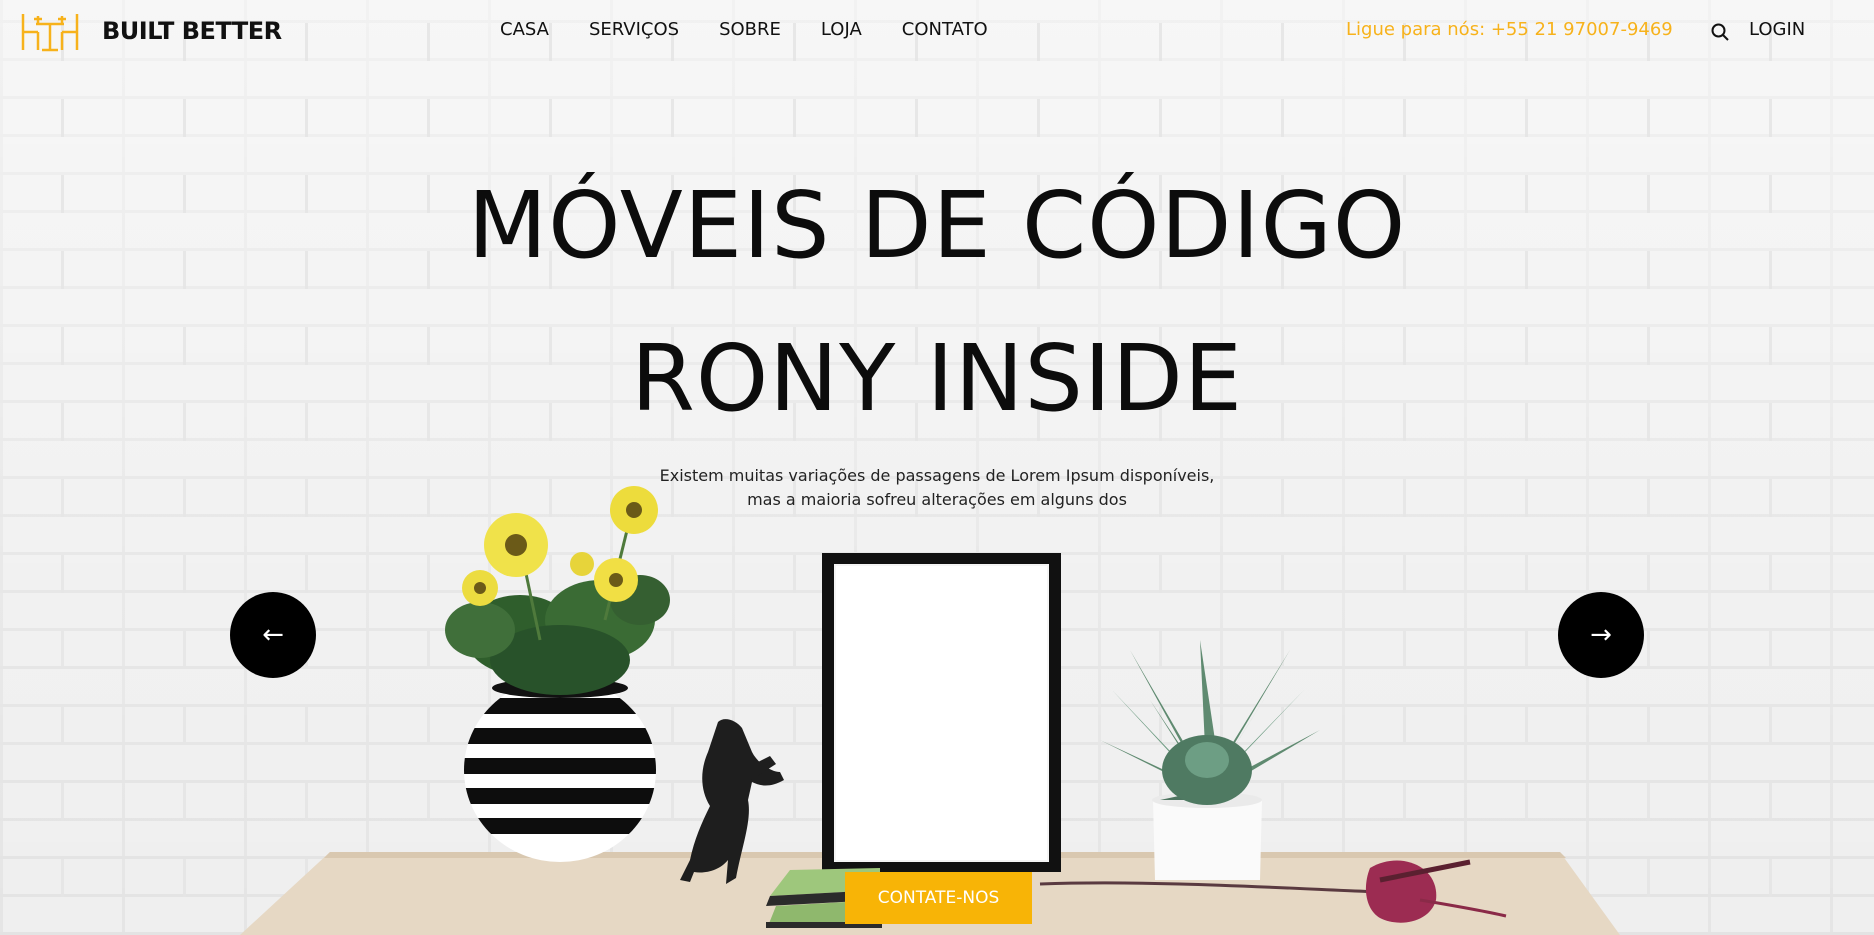 This screenshot has height=935, width=1874. I want to click on brand-name: BUILT BETTER, so click(192, 31).